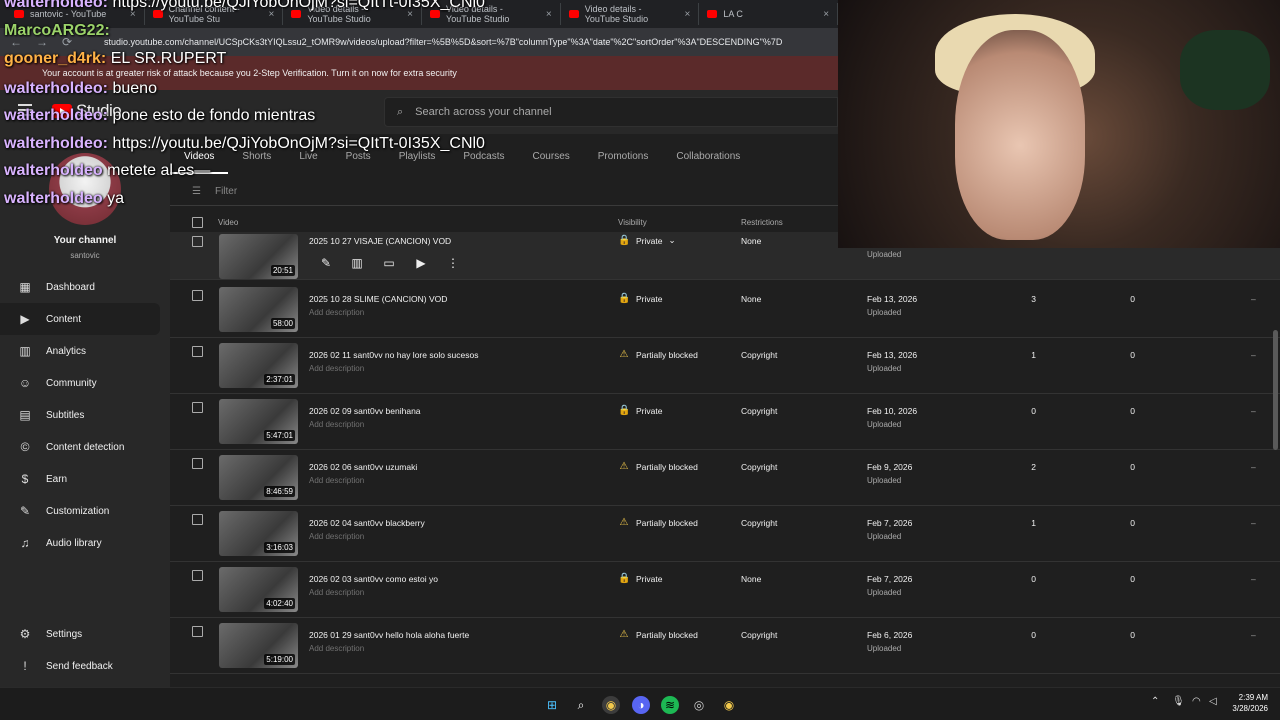 Image resolution: width=1280 pixels, height=720 pixels. Describe the element at coordinates (453, 263) in the screenshot. I see `more-options-icon: ⋮` at that location.